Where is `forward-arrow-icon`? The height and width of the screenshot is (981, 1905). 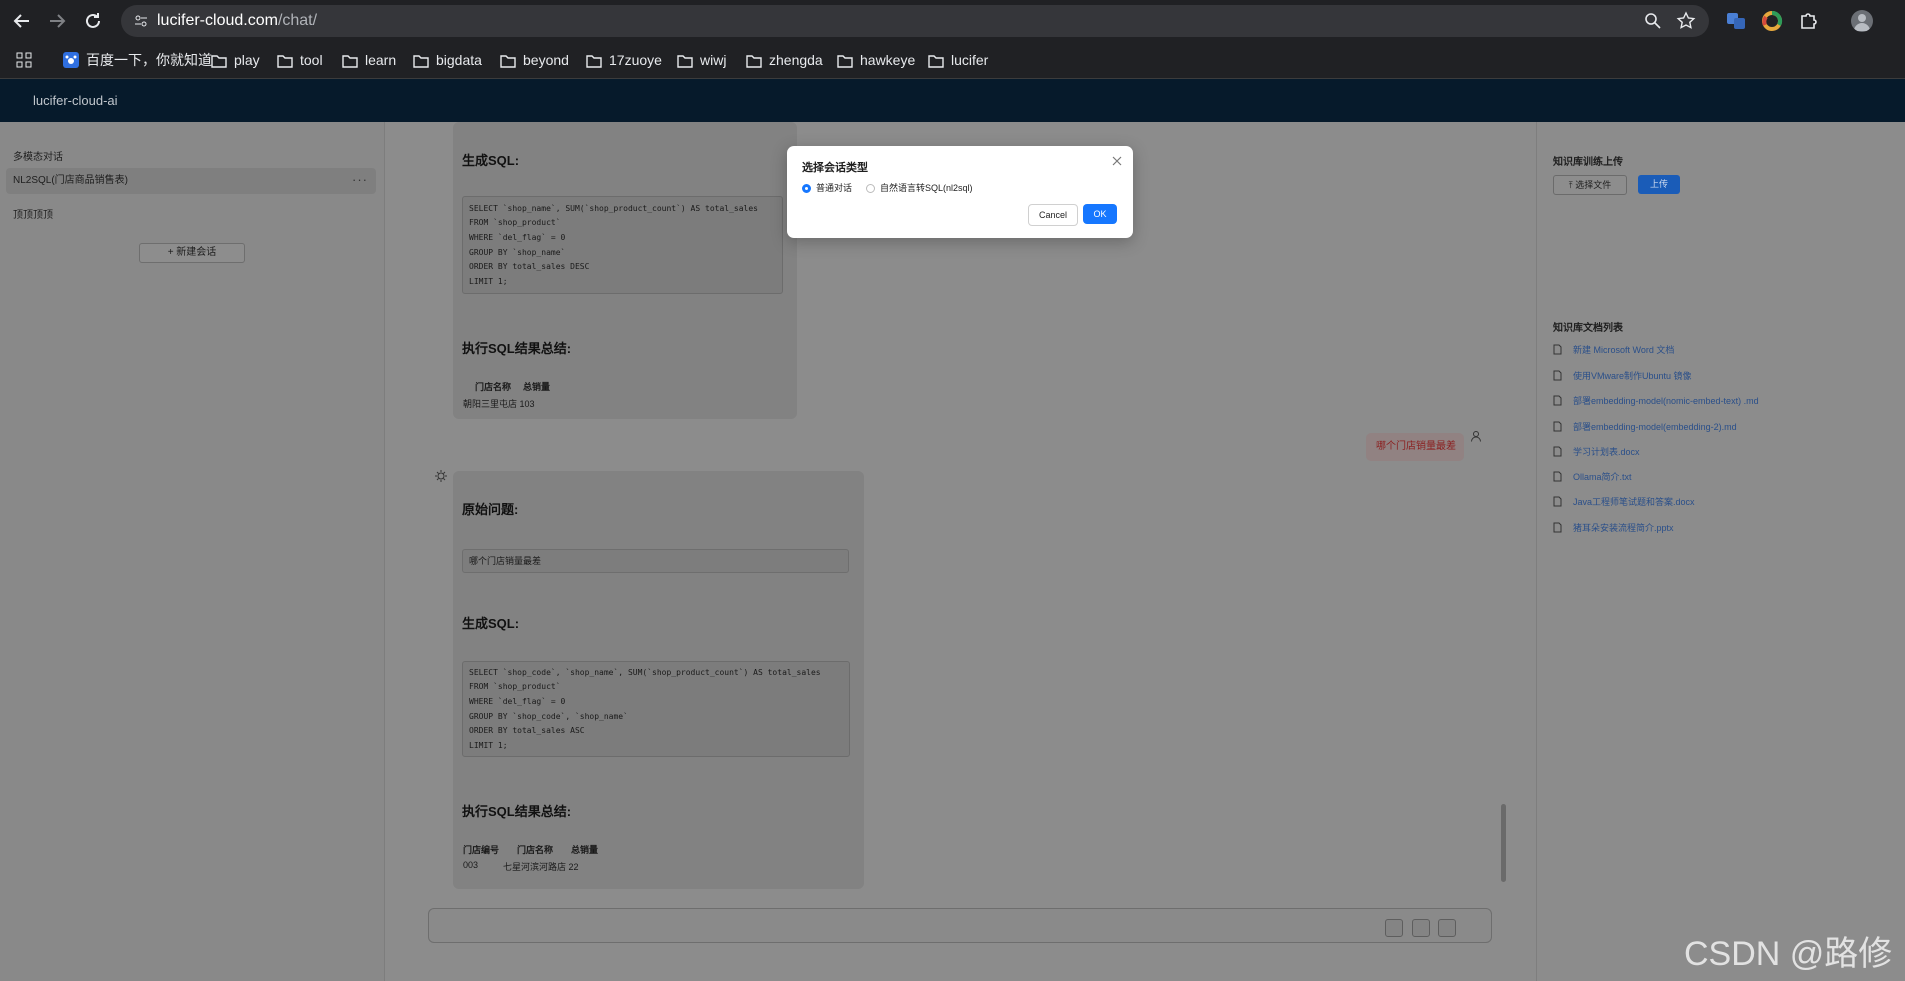
forward-arrow-icon is located at coordinates (57, 21).